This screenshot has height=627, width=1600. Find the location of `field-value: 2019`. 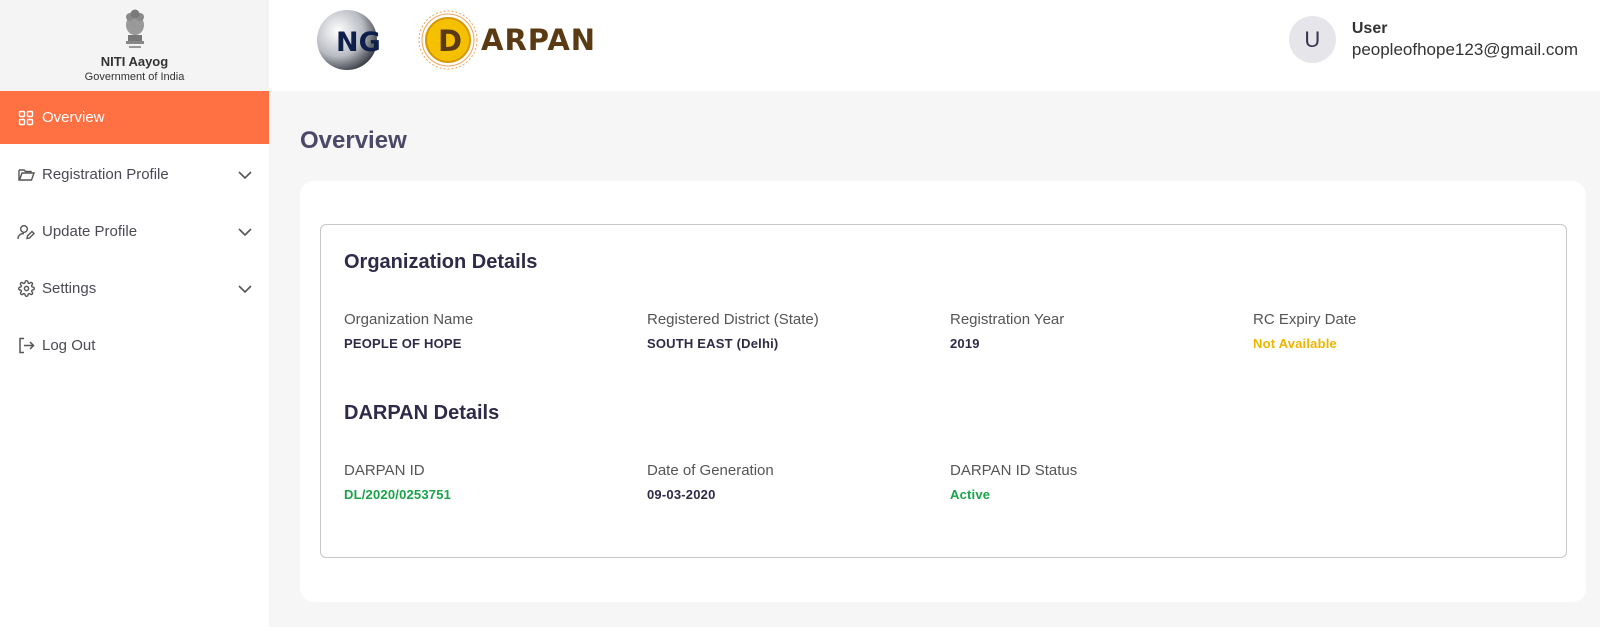

field-value: 2019 is located at coordinates (965, 343).